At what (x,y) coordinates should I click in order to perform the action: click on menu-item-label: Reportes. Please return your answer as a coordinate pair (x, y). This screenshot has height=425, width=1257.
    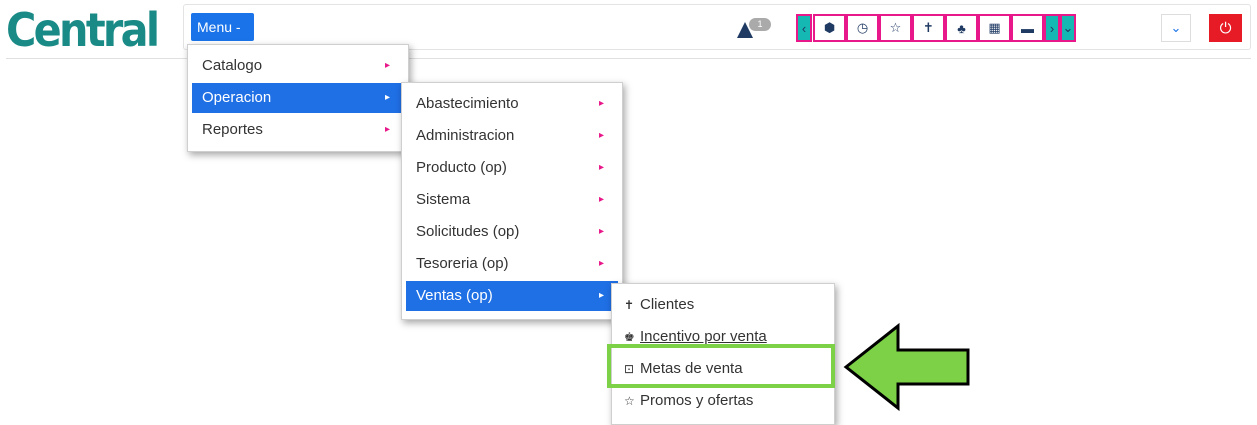
    Looking at the image, I should click on (232, 129).